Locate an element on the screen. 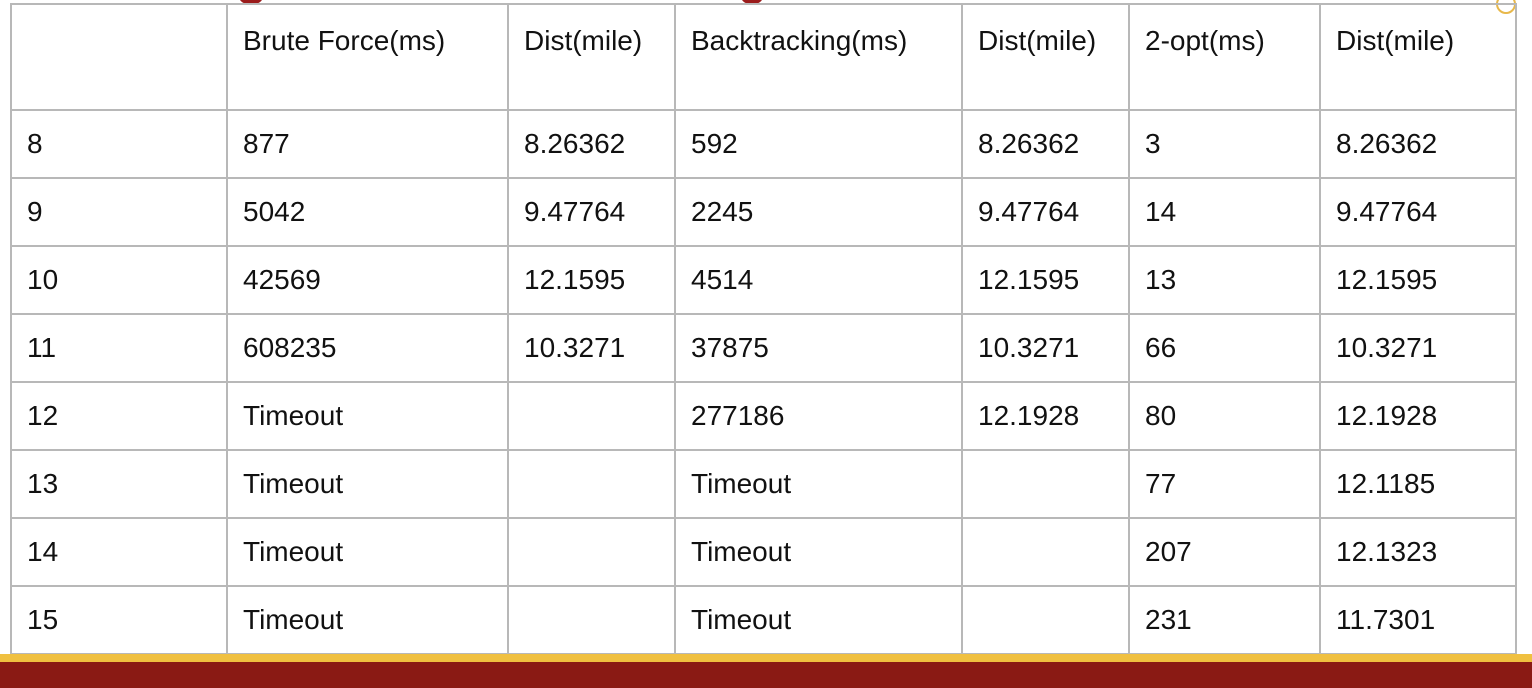  cell-backtracking-time: 2245 is located at coordinates (818, 212).